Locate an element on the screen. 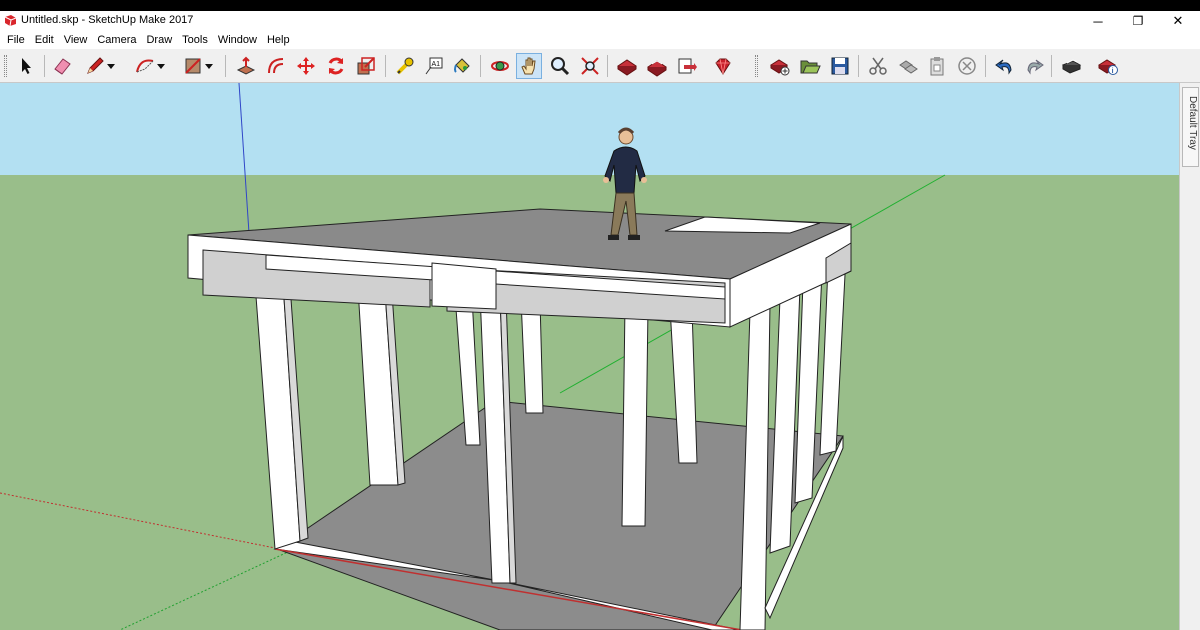 The width and height of the screenshot is (1200, 630). zoom-extents-icon is located at coordinates (590, 66).